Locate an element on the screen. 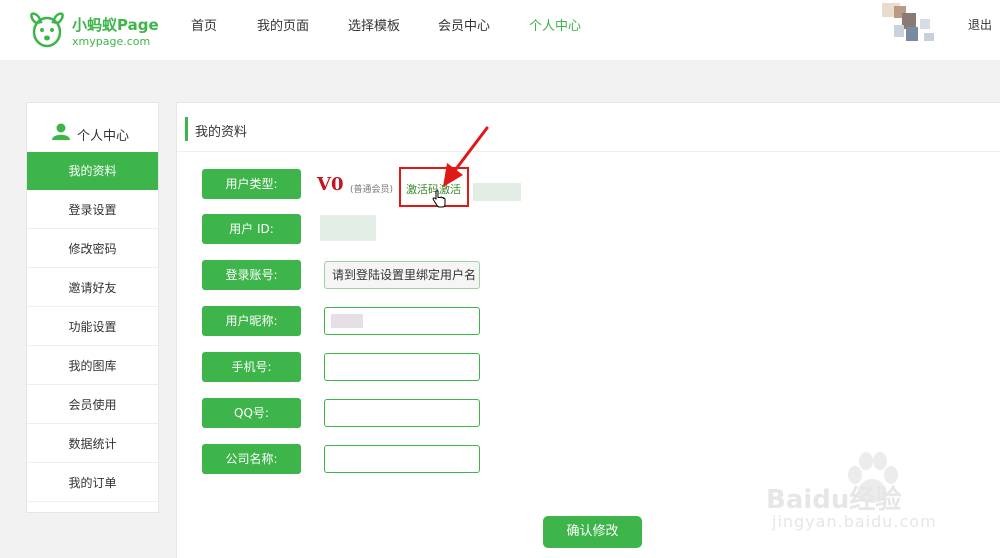 The image size is (1000, 558). page-title: 我的资料 is located at coordinates (221, 132).